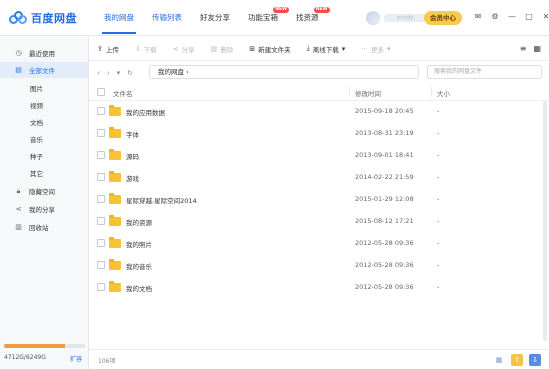 The width and height of the screenshot is (549, 369). What do you see at coordinates (130, 73) in the screenshot?
I see `refresh-icon: ↻` at bounding box center [130, 73].